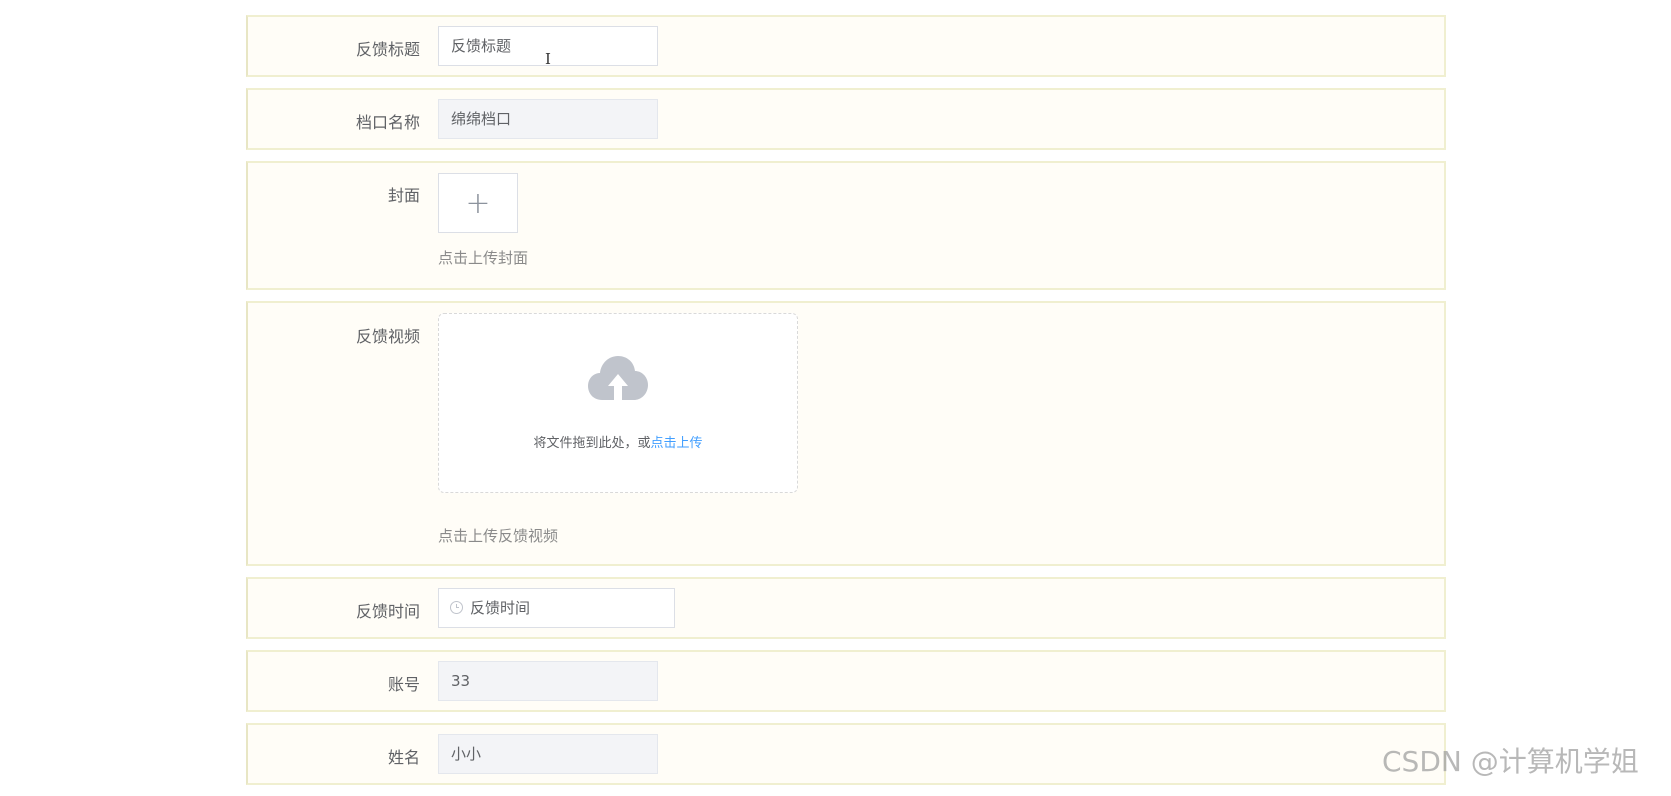  Describe the element at coordinates (483, 258) in the screenshot. I see `cover-upload-tip: 点击上传封面` at that location.